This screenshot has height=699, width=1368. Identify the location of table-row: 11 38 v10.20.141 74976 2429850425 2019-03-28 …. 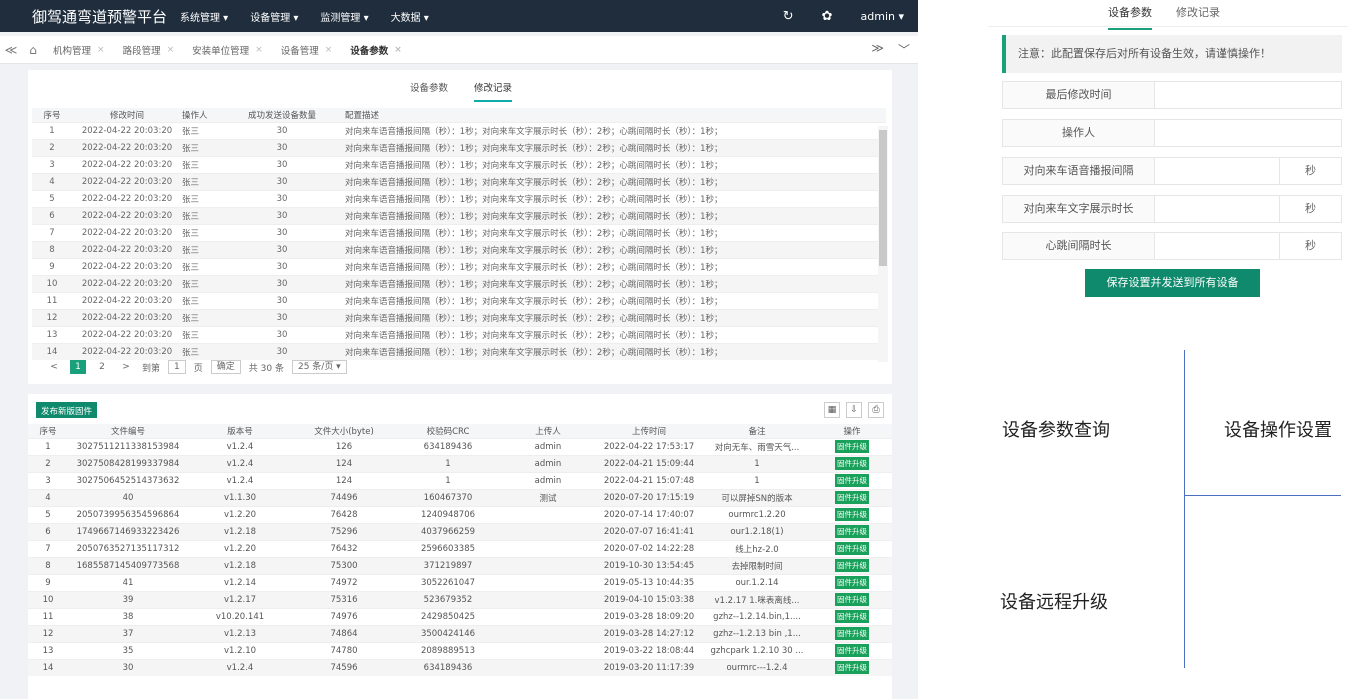
(460, 616).